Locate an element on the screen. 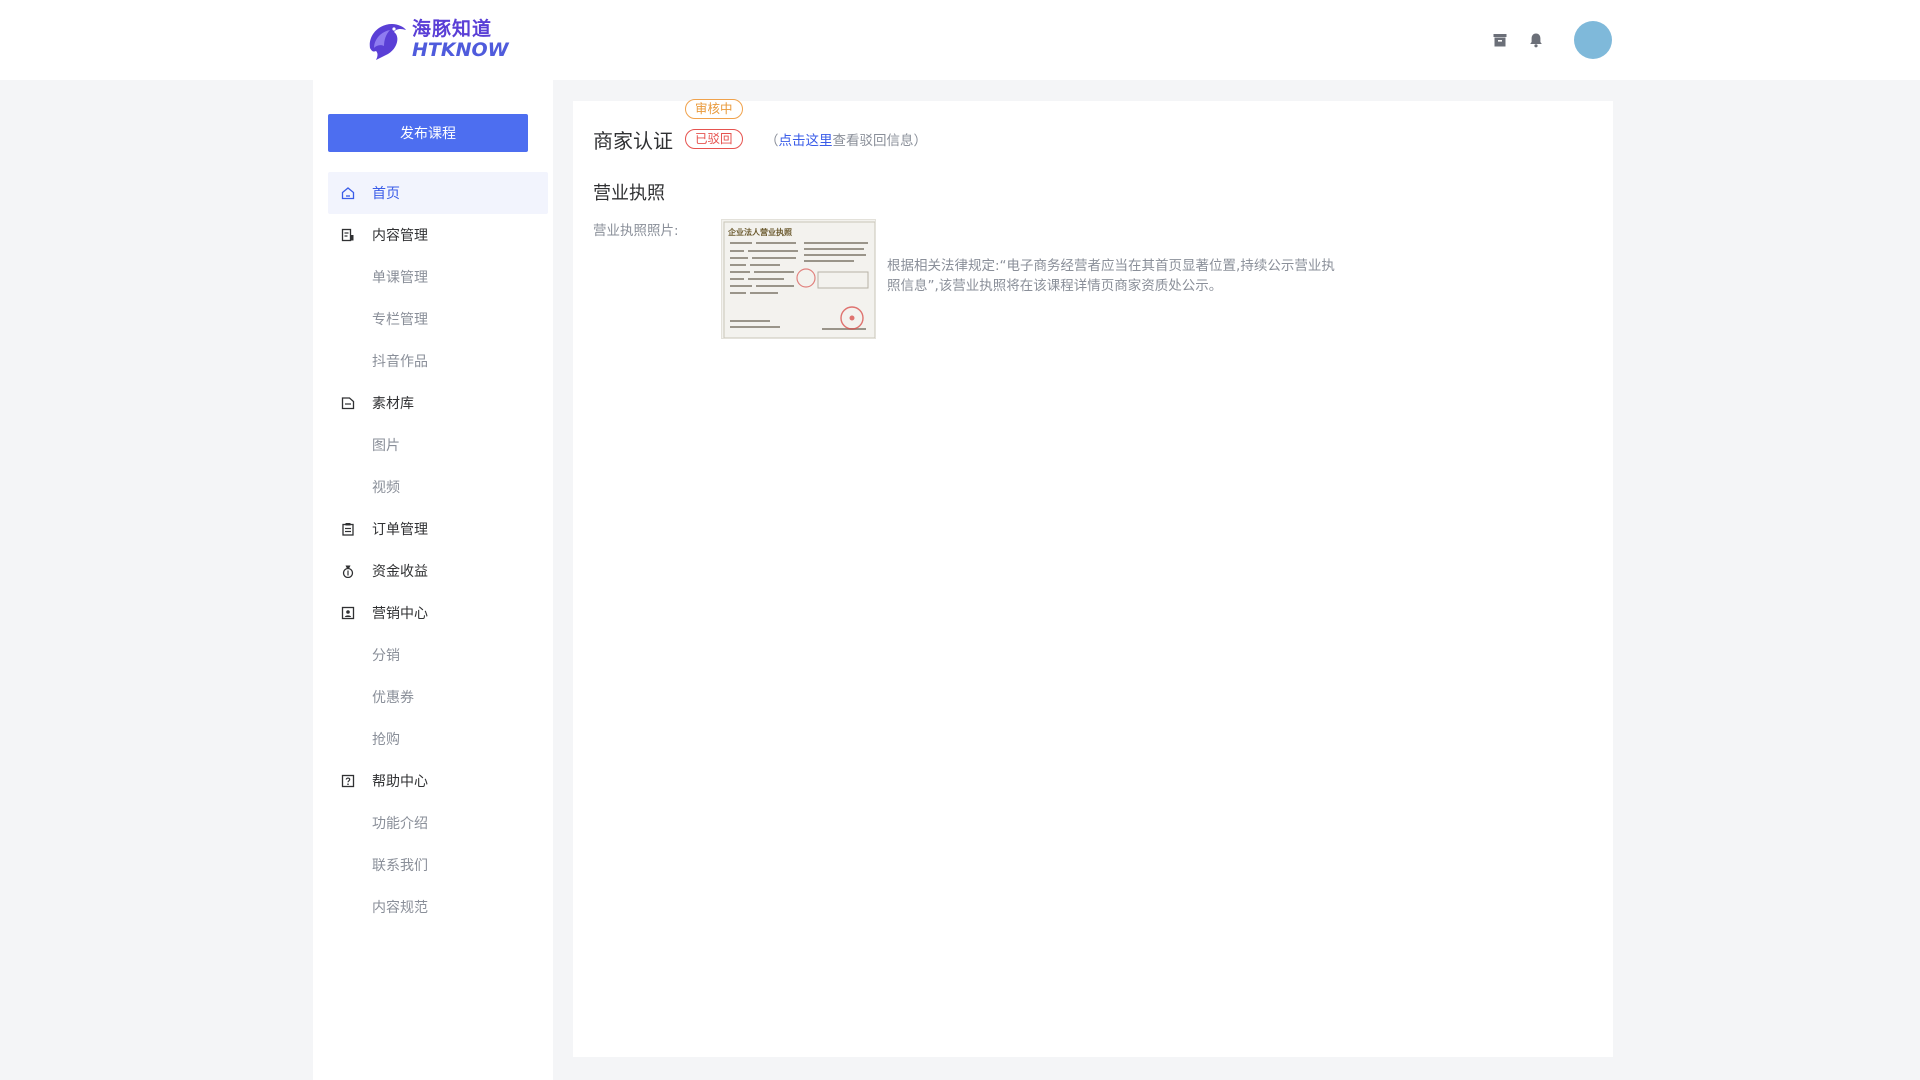 This screenshot has height=1080, width=1920. sidebar-subitem-douyin: 抖音作品 is located at coordinates (438, 361).